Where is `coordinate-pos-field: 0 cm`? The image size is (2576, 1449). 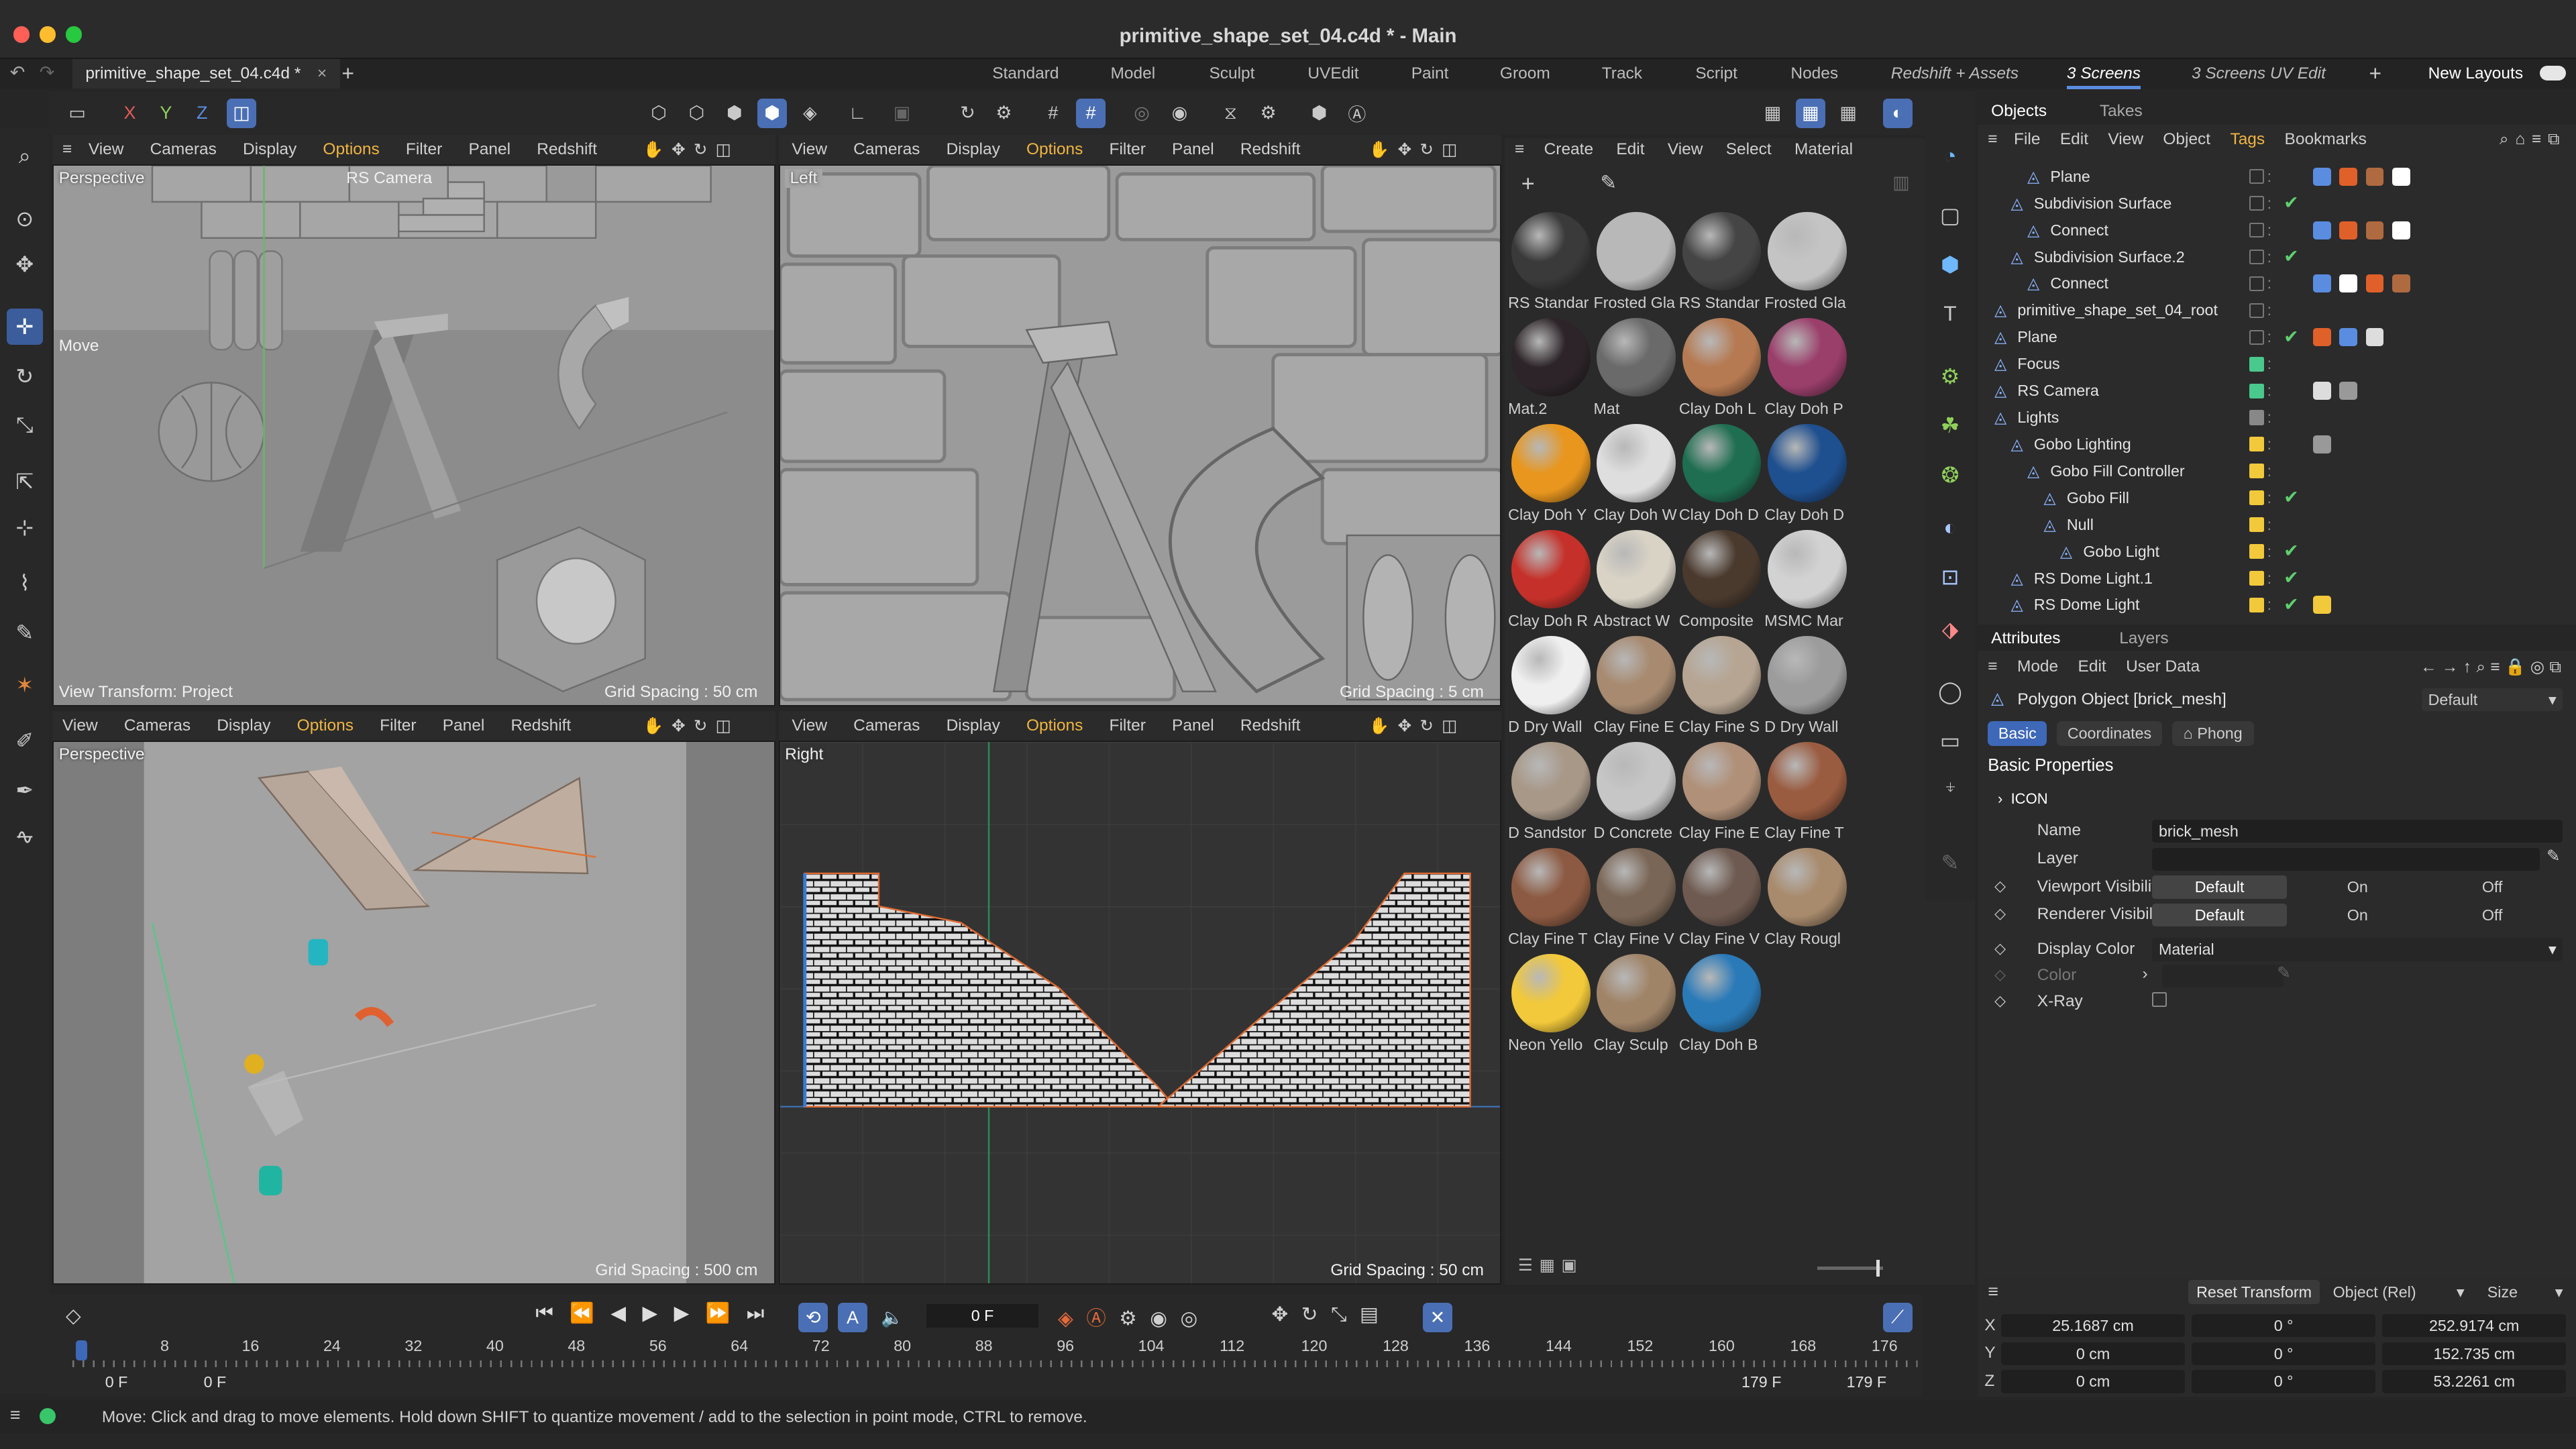 coordinate-pos-field: 0 cm is located at coordinates (2093, 1354).